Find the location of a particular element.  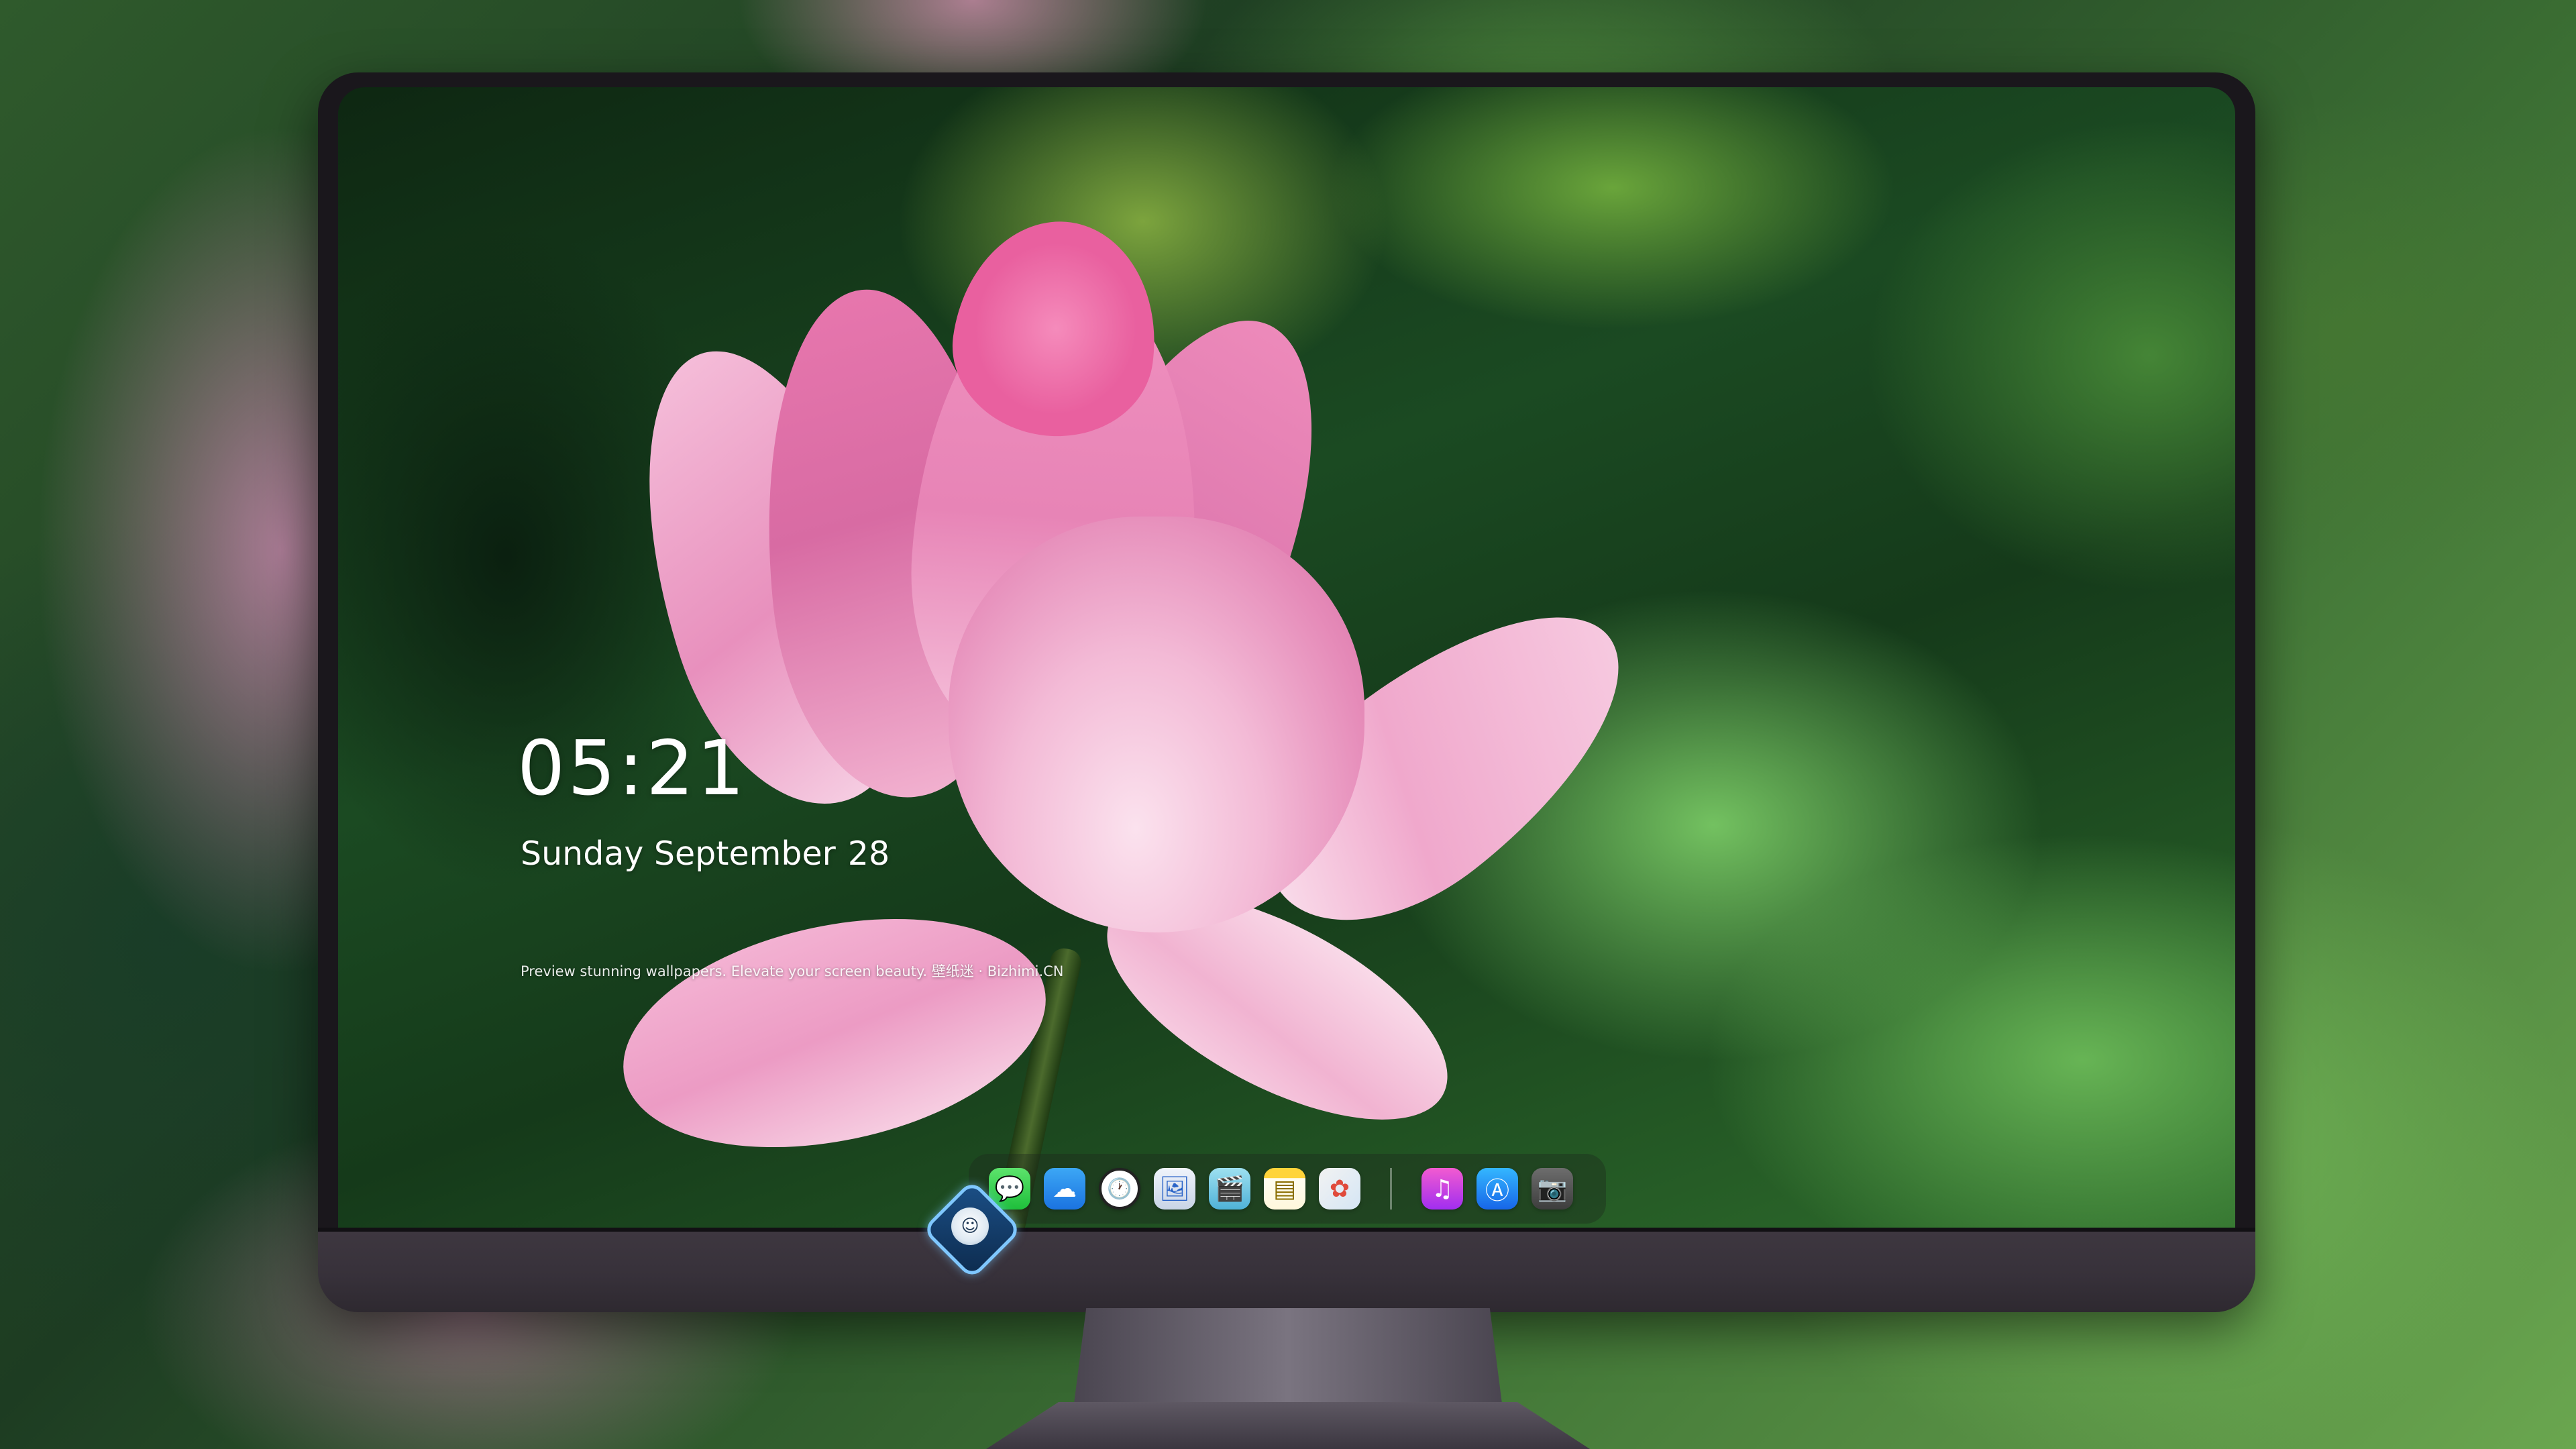

dock-separator is located at coordinates (1391, 1189).